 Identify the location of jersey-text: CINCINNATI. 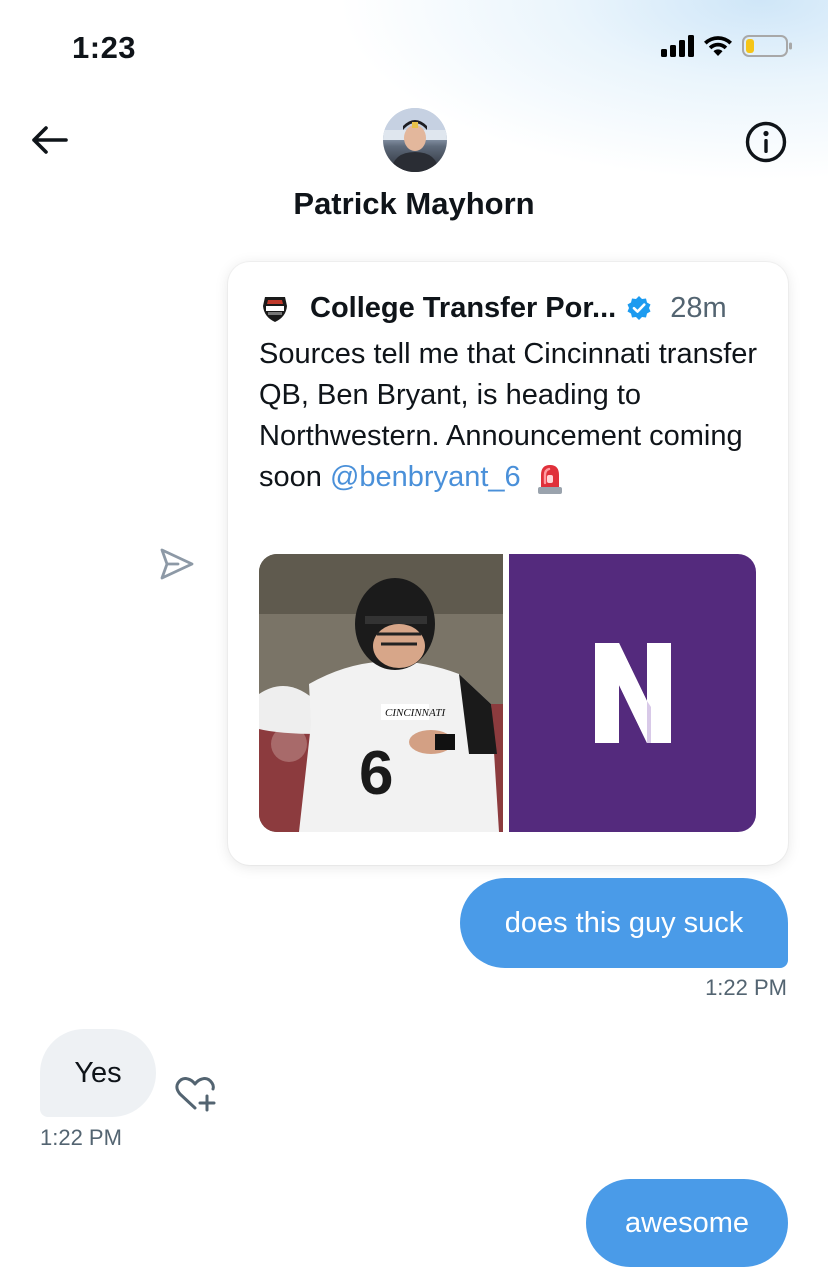
(415, 713).